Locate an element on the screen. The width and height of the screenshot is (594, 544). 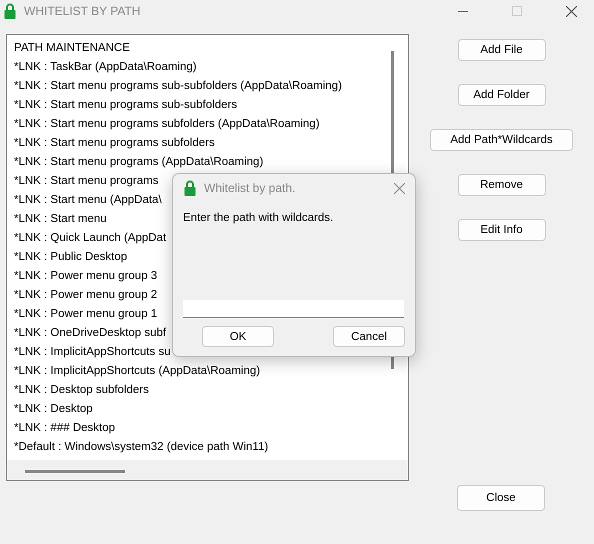
dialog-prompt: Enter the path with wildcards. is located at coordinates (258, 218).